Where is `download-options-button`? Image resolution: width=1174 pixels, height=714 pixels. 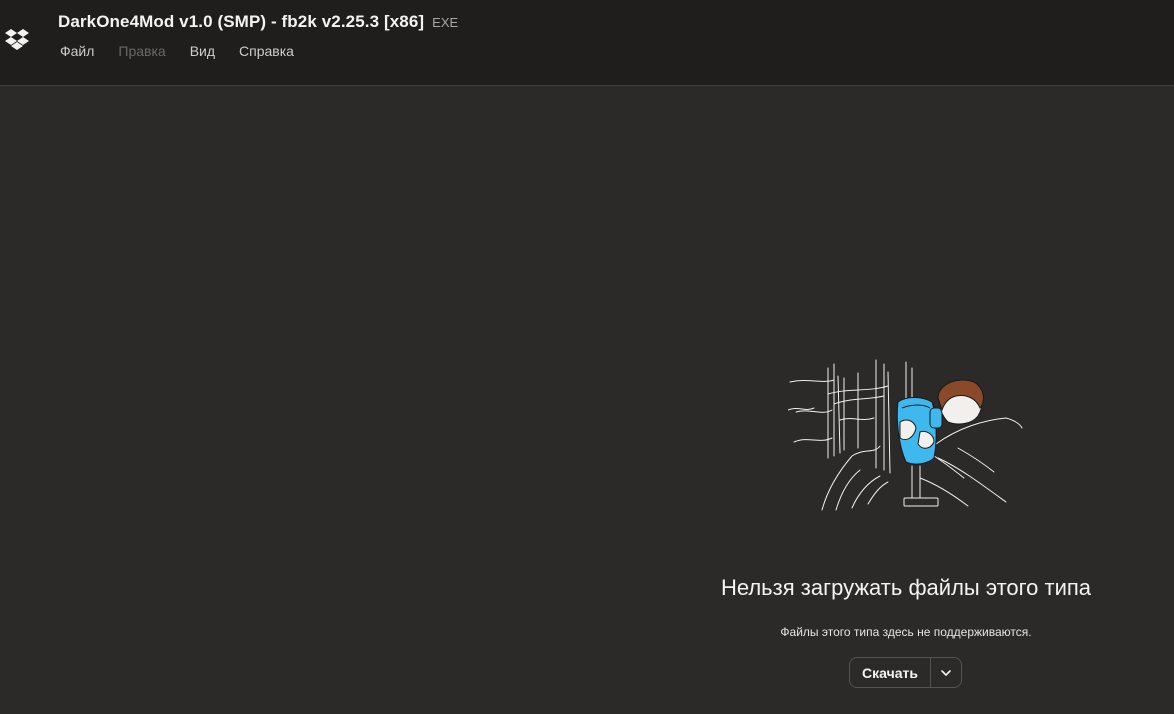
download-options-button is located at coordinates (946, 672).